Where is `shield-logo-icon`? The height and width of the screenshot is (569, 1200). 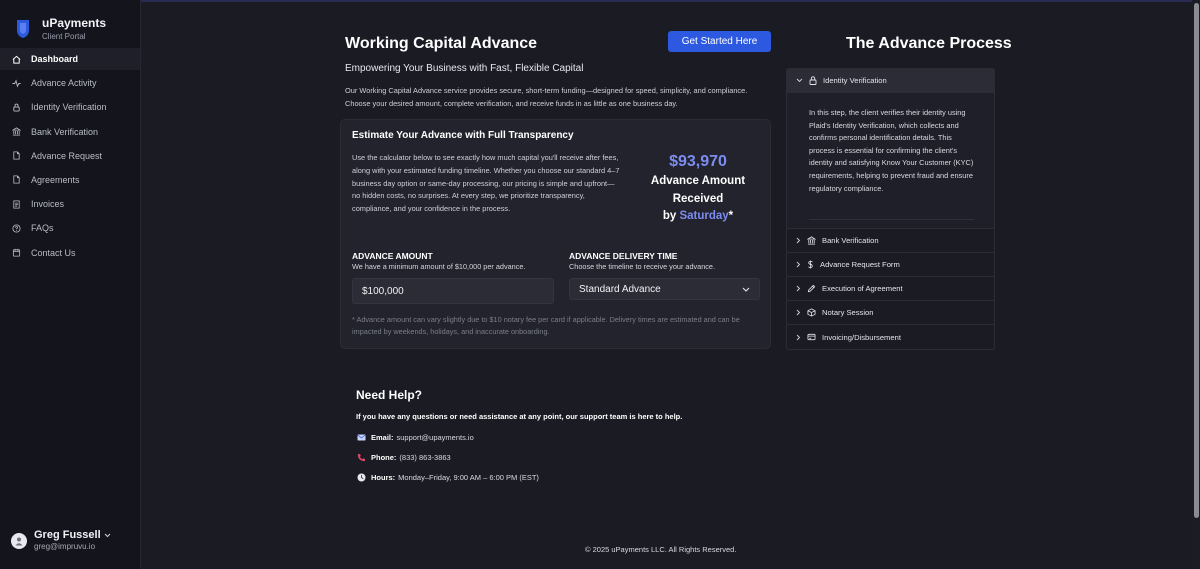 shield-logo-icon is located at coordinates (23, 29).